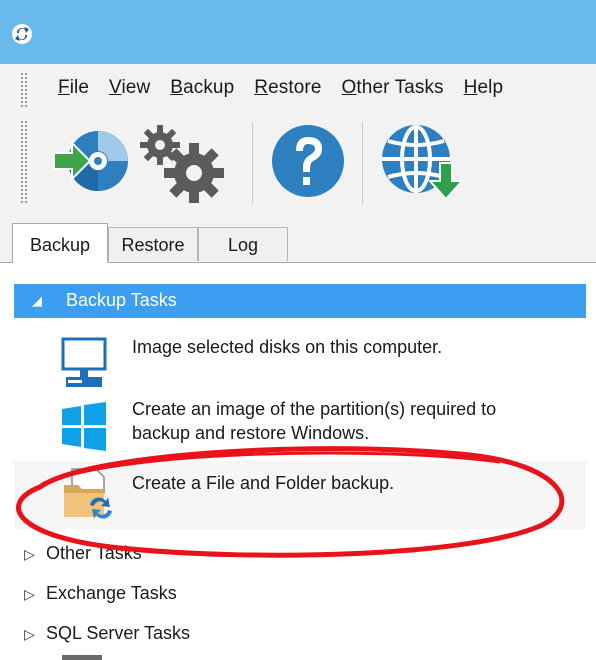 This screenshot has width=596, height=660. I want to click on menu-help: Help, so click(483, 88).